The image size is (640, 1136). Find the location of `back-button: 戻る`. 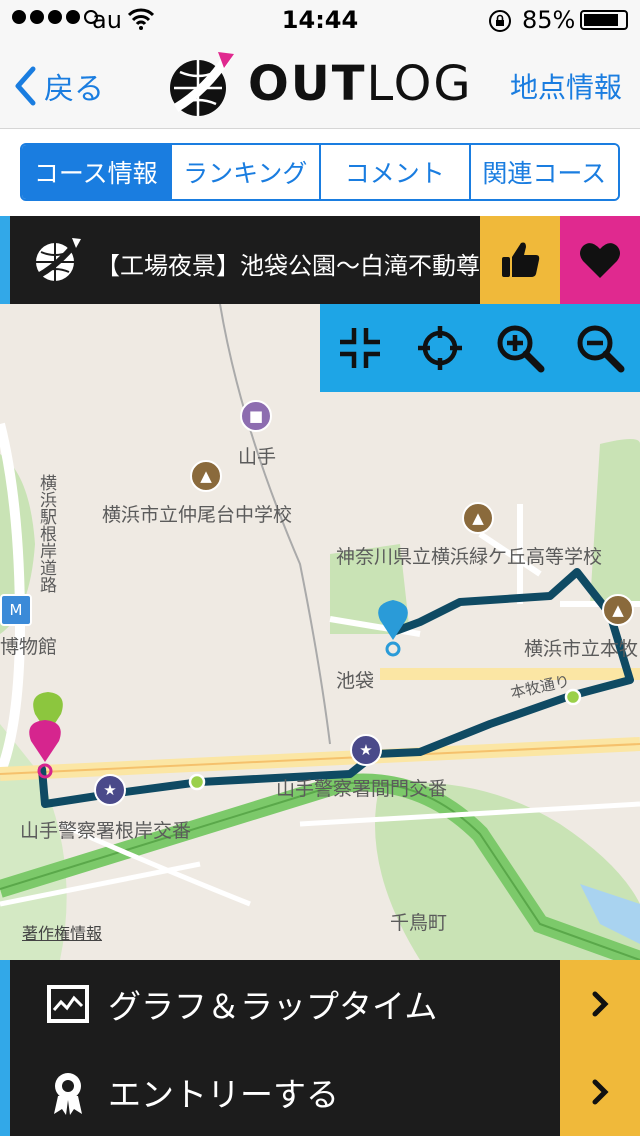

back-button: 戻る is located at coordinates (59, 86).